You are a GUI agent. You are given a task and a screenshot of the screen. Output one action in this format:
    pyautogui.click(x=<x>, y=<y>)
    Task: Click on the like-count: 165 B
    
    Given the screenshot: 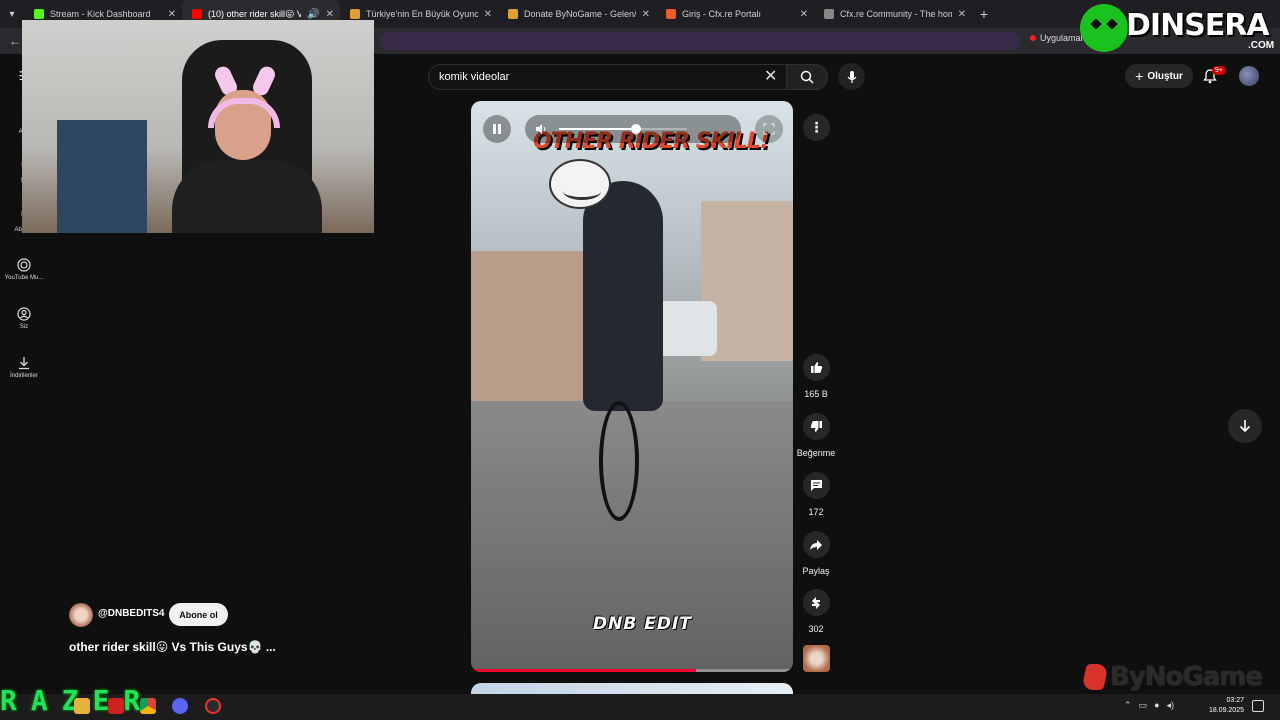 What is the action you would take?
    pyautogui.click(x=816, y=394)
    